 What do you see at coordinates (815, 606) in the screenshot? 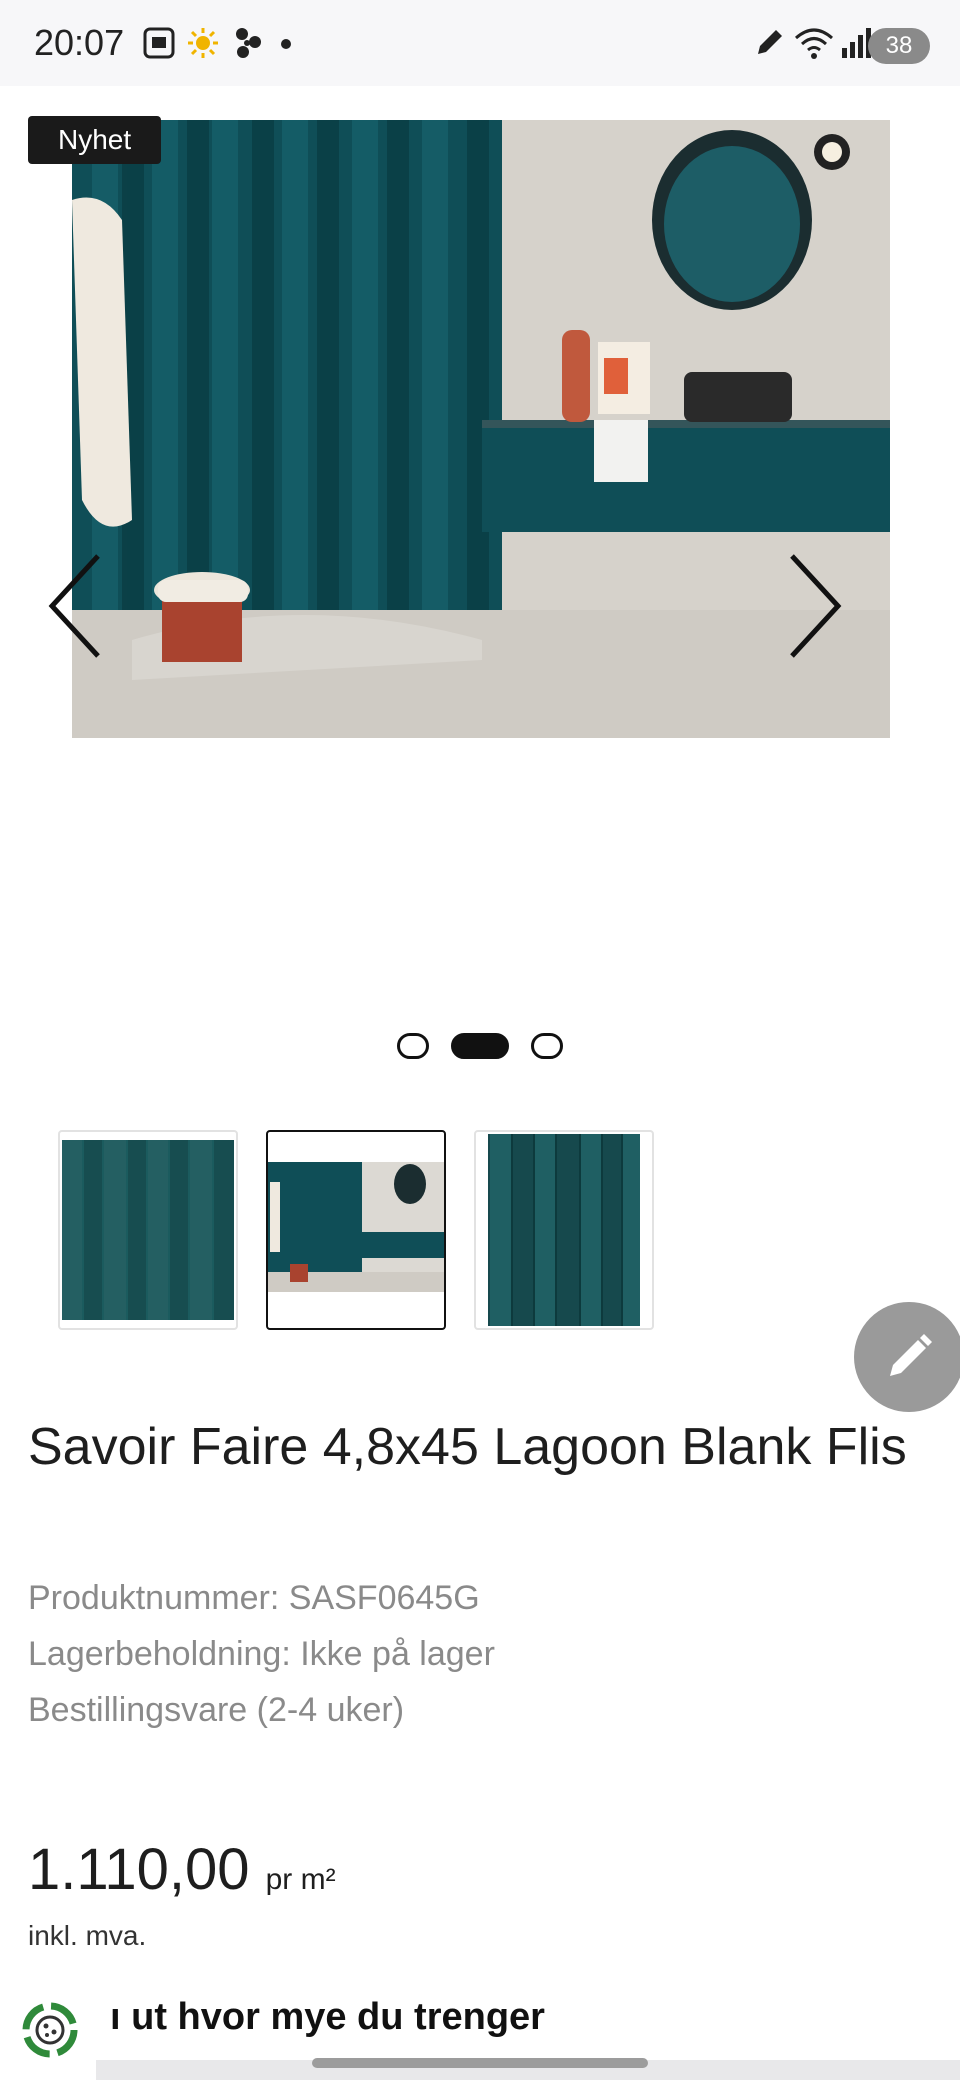
I see `next-image-button` at bounding box center [815, 606].